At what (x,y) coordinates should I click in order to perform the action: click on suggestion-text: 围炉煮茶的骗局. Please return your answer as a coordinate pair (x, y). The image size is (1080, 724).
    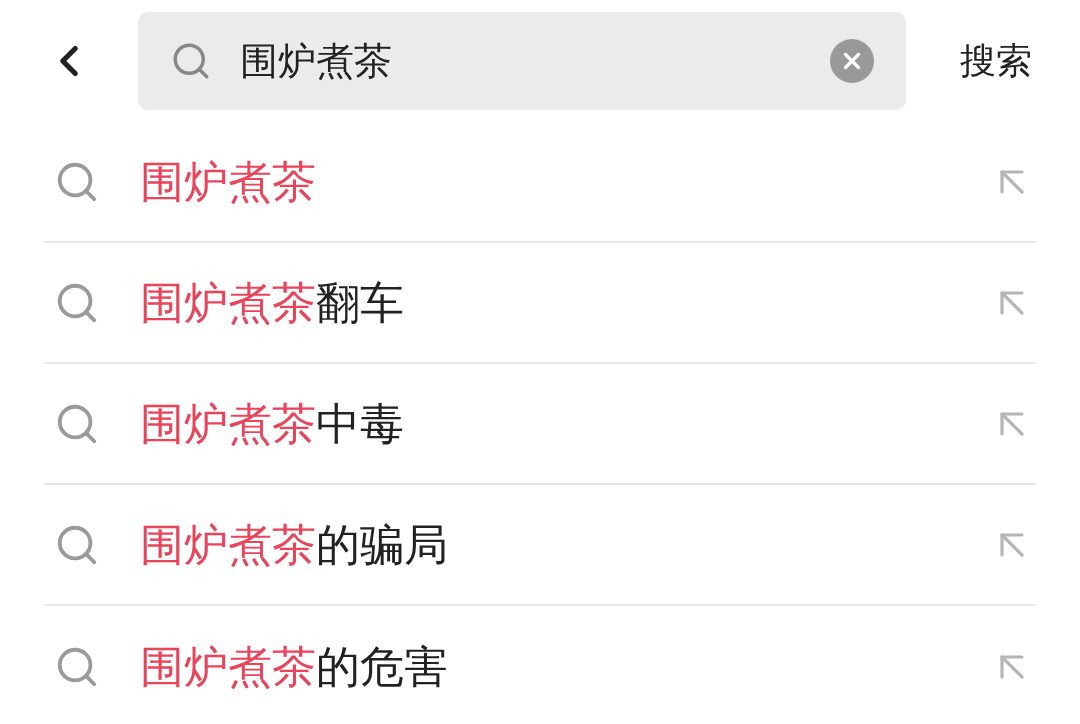
    Looking at the image, I should click on (294, 544).